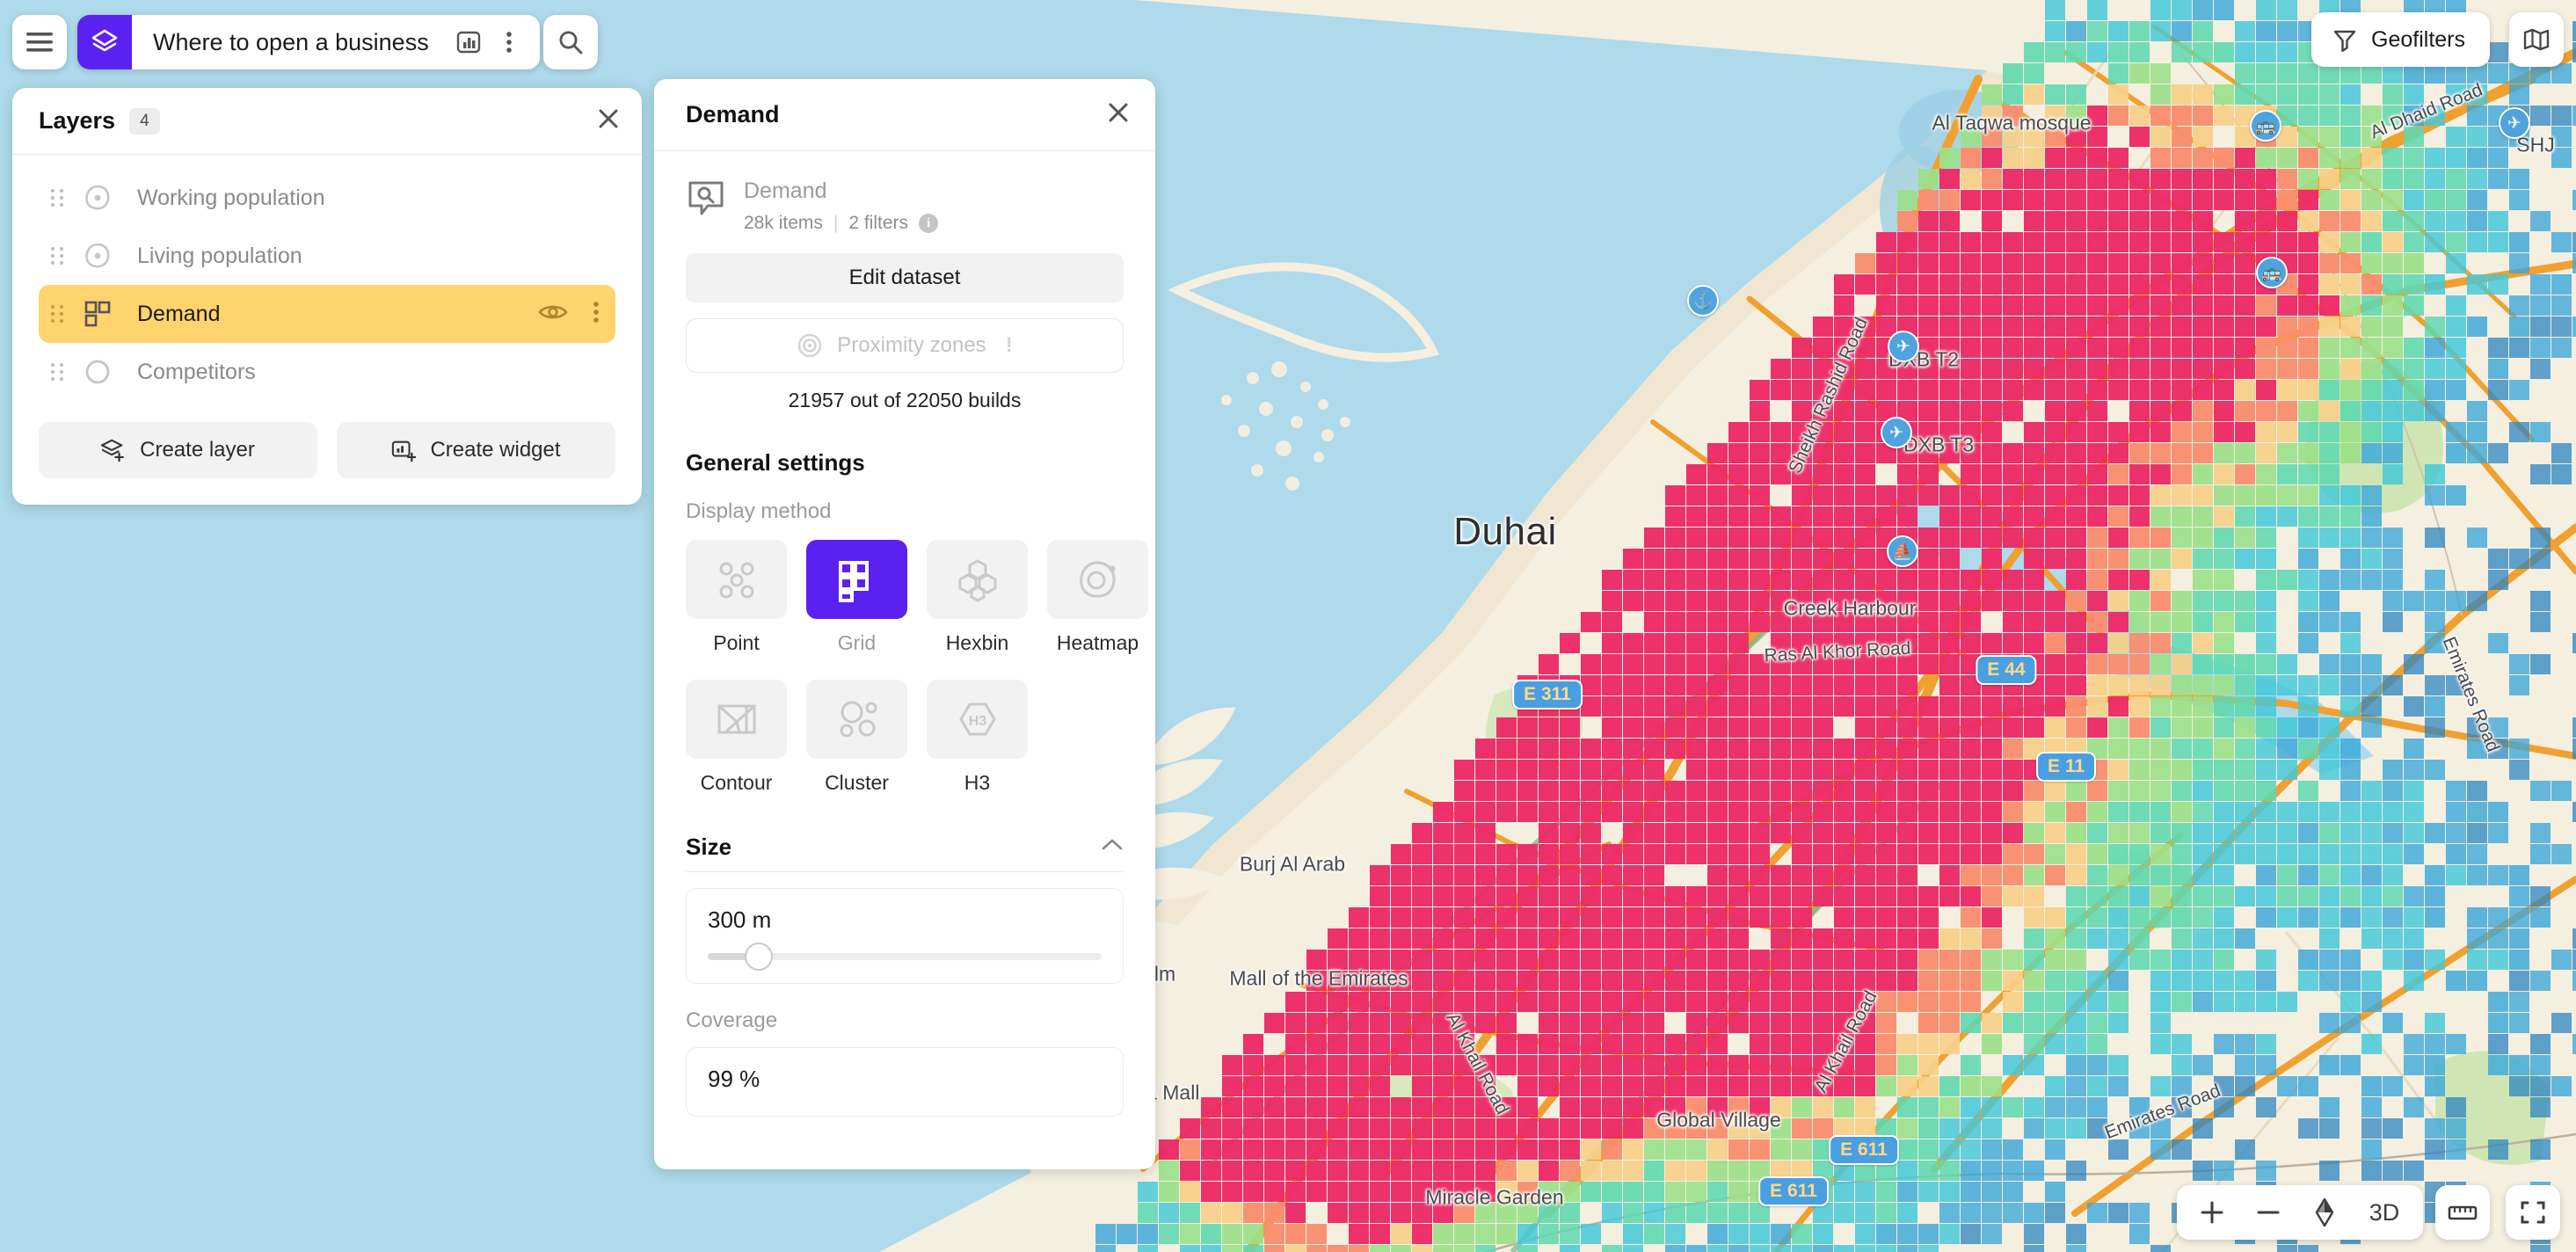 The image size is (2576, 1252). Describe the element at coordinates (1902, 551) in the screenshot. I see `boat-icon: ⛵` at that location.